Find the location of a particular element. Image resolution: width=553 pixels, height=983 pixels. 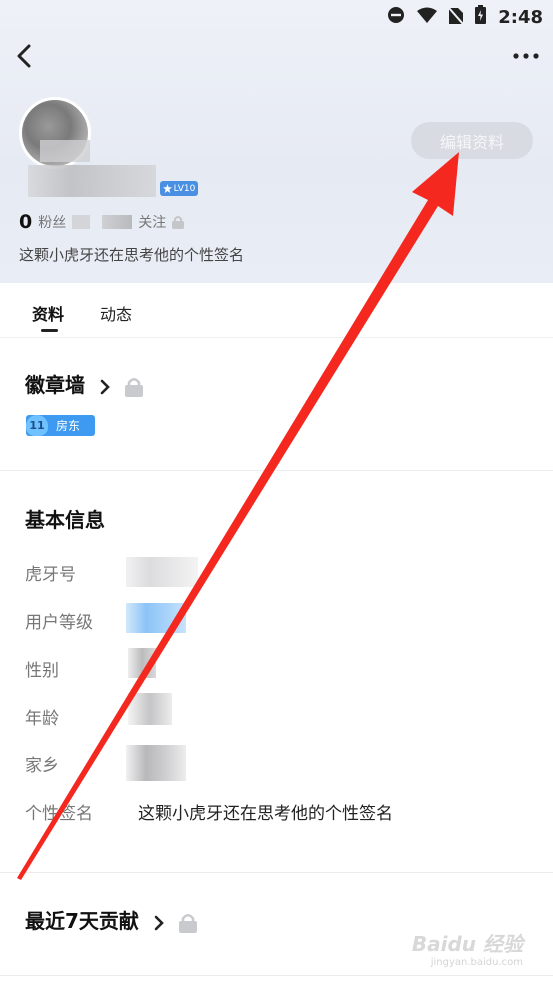

tab-profile-info: 资料 is located at coordinates (48, 313).